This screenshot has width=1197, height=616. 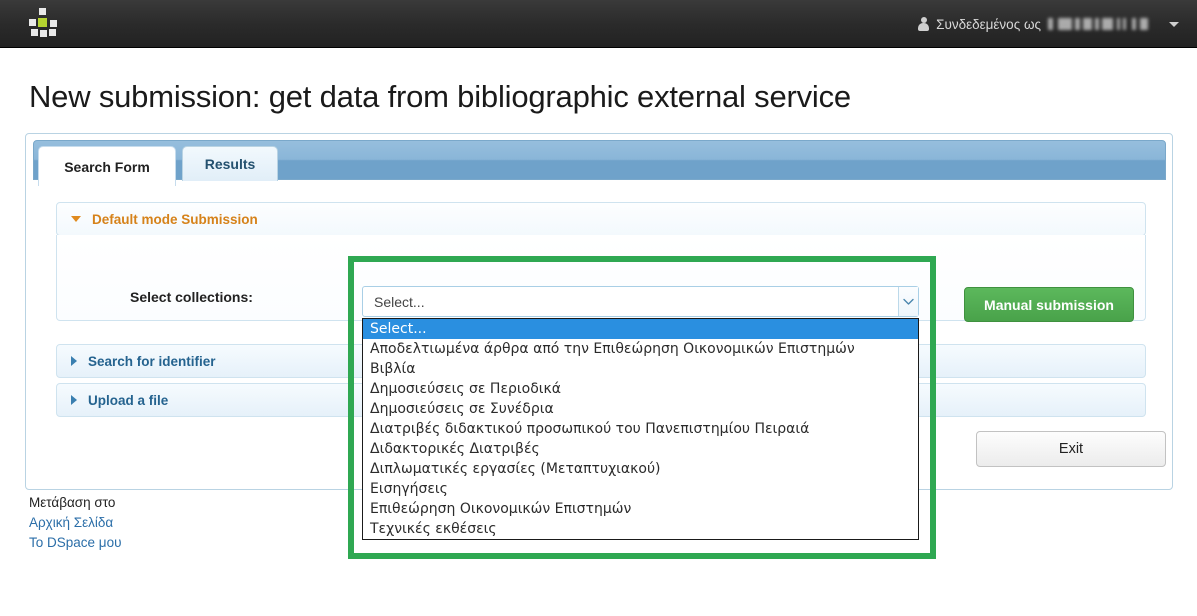 What do you see at coordinates (601, 219) in the screenshot?
I see `accordion-header-default-mode-submission: Default mode Submission` at bounding box center [601, 219].